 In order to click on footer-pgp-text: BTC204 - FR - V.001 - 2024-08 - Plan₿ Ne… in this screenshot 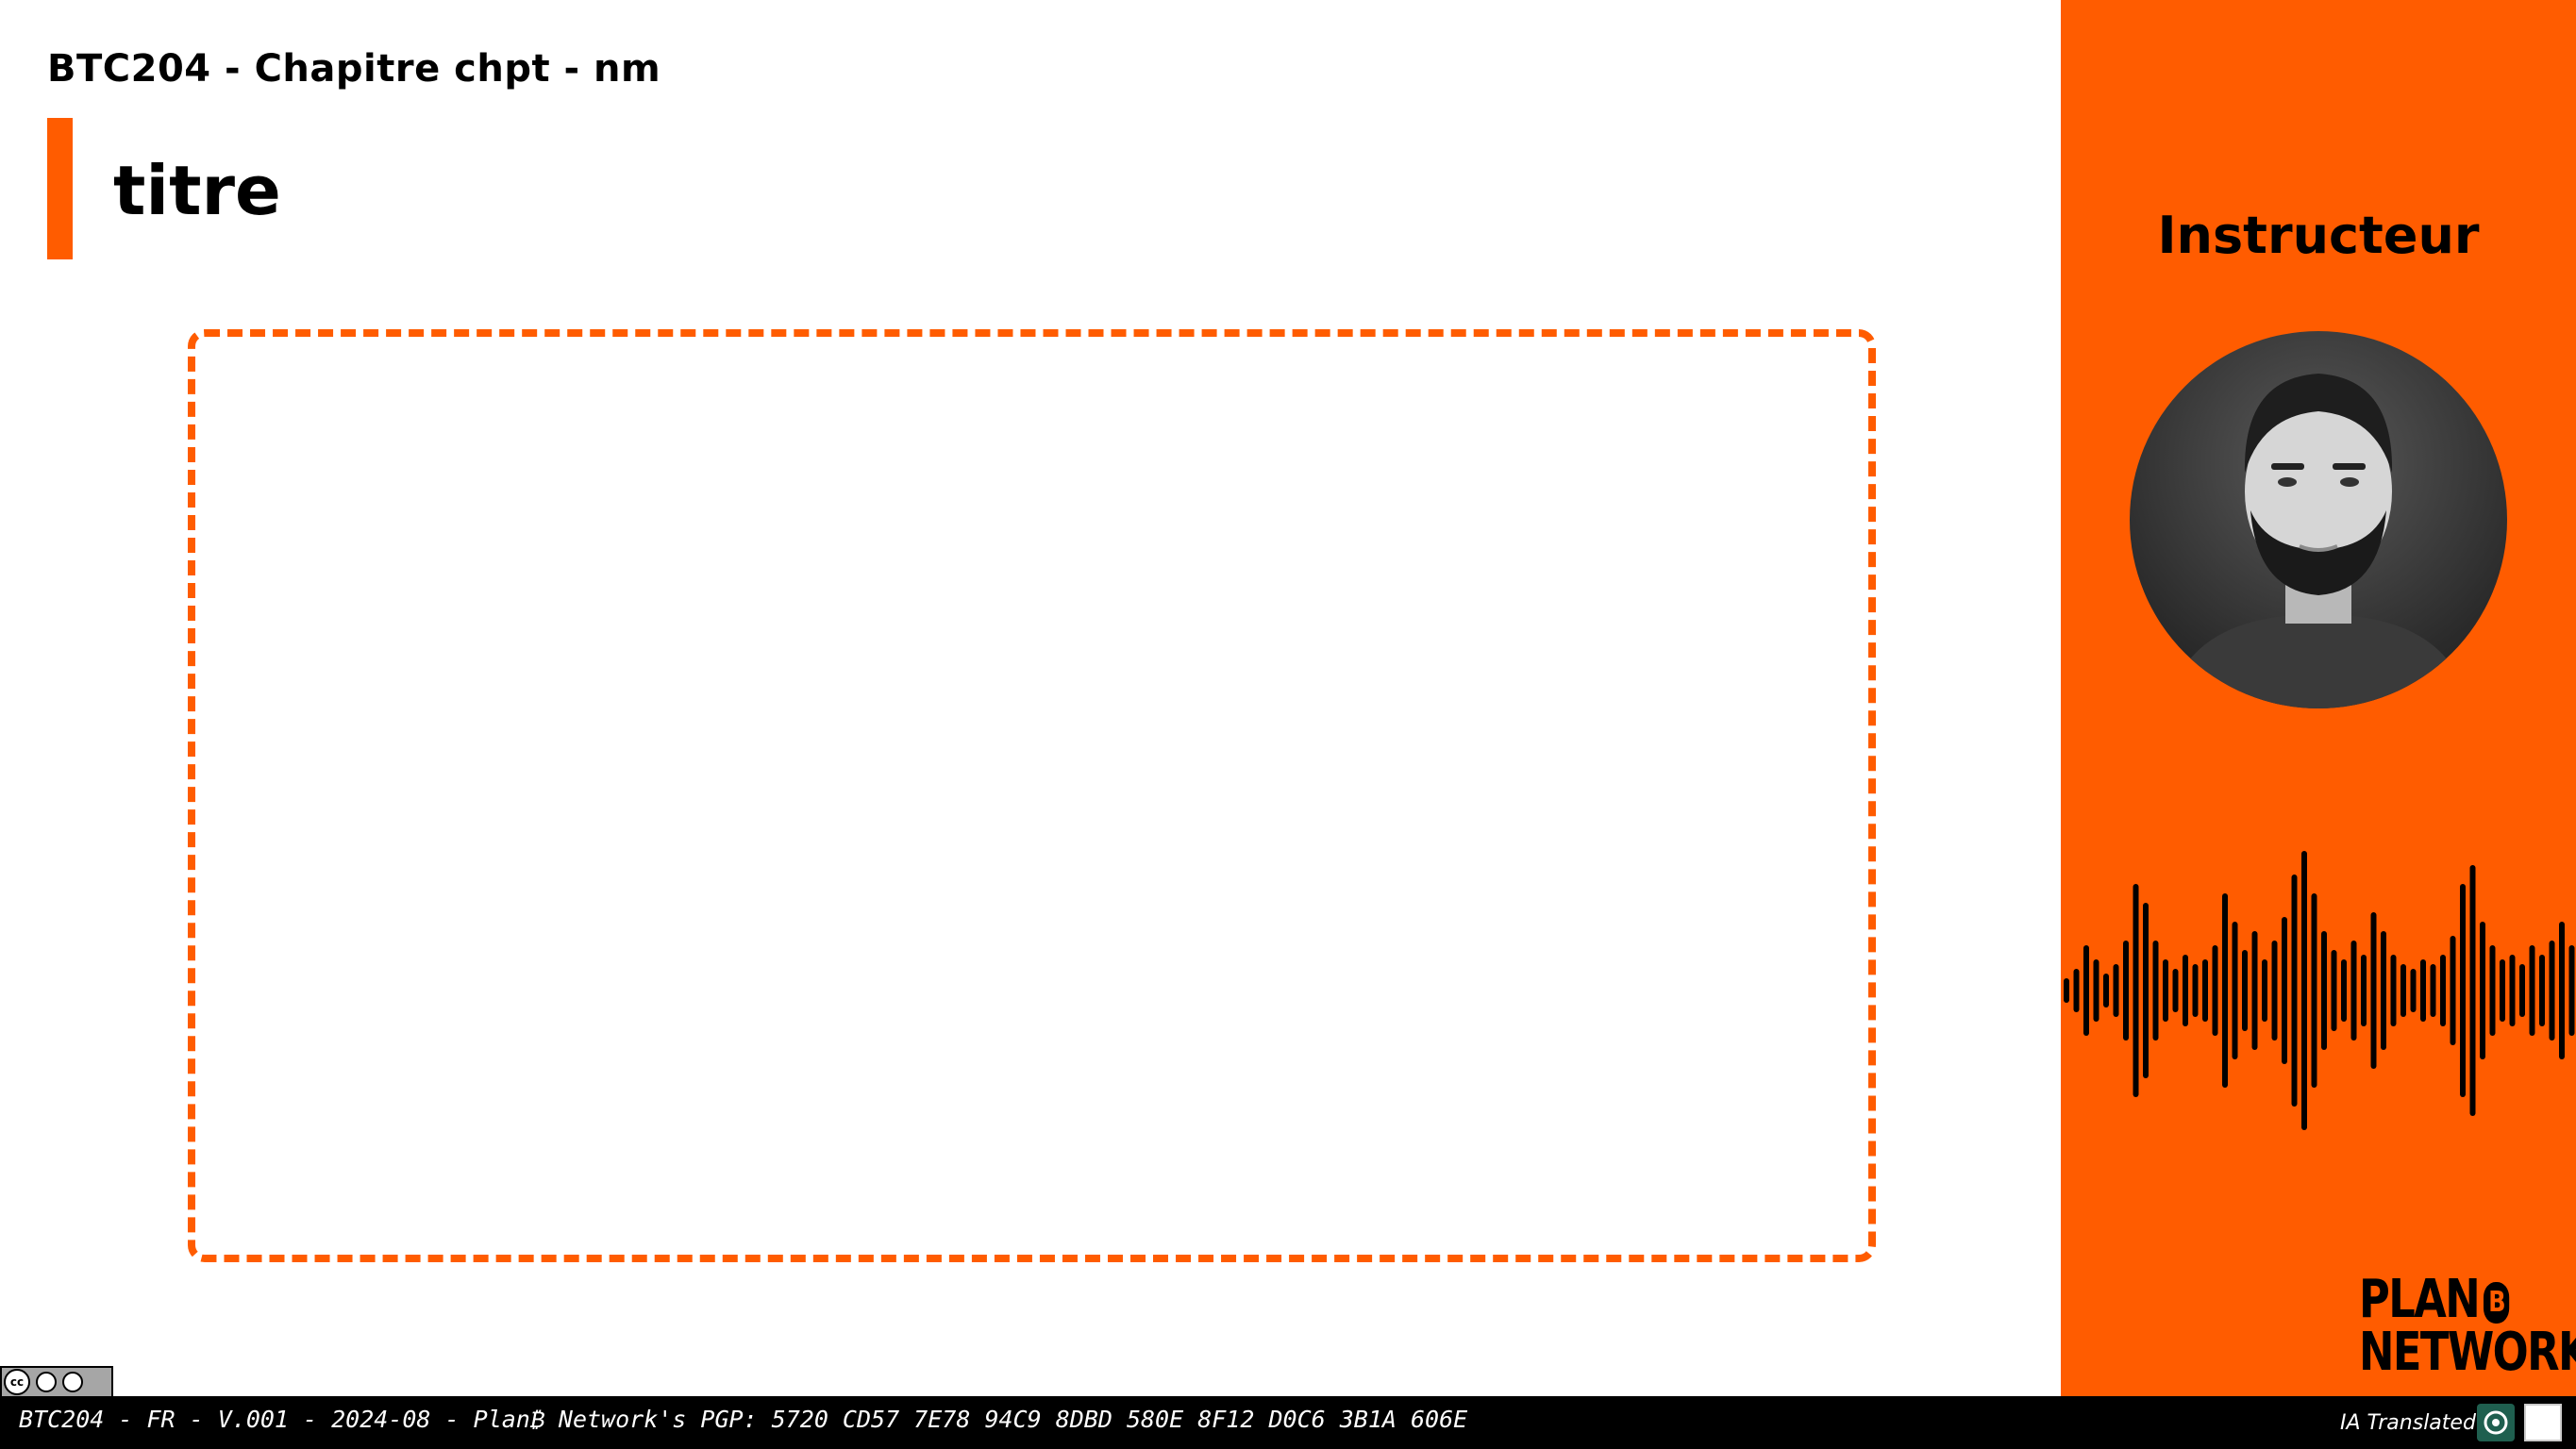, I will do `click(743, 1420)`.